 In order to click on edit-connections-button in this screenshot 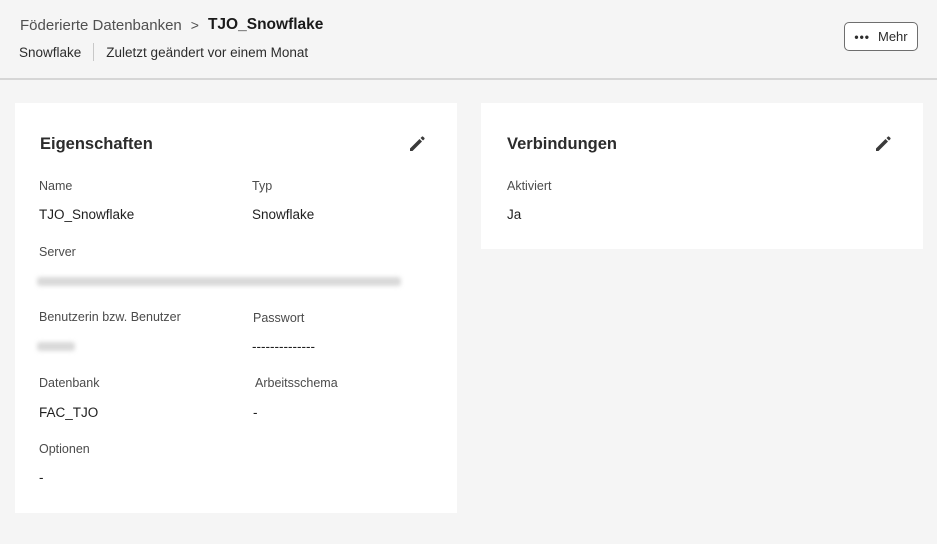, I will do `click(883, 144)`.